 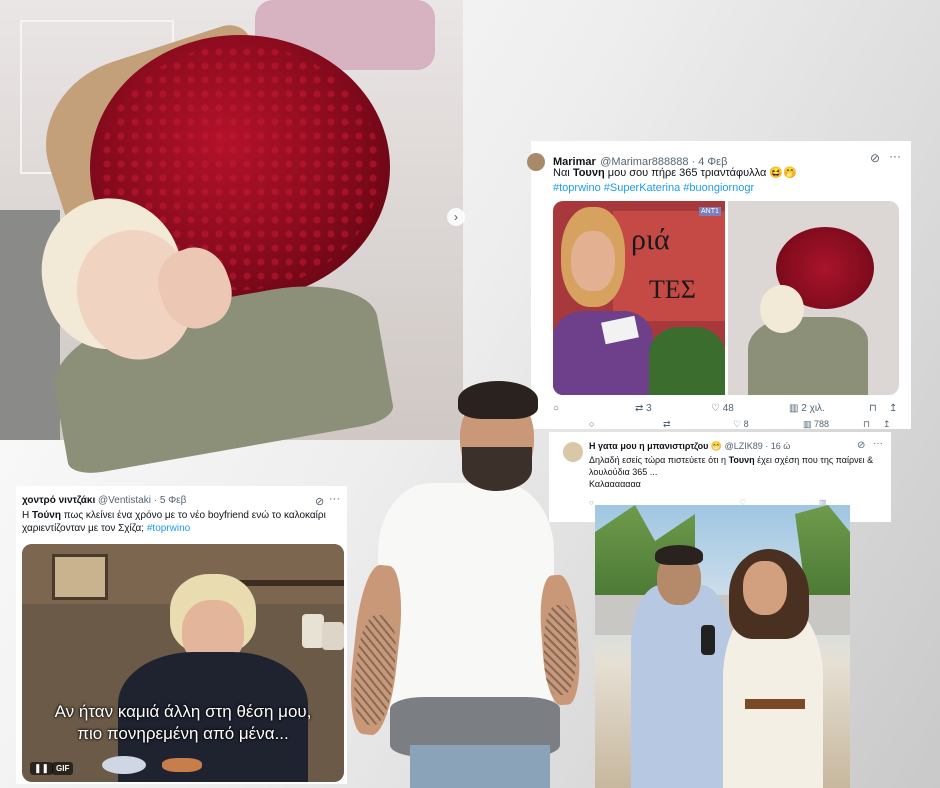 What do you see at coordinates (822, 424) in the screenshot?
I see `views-count-2: 788` at bounding box center [822, 424].